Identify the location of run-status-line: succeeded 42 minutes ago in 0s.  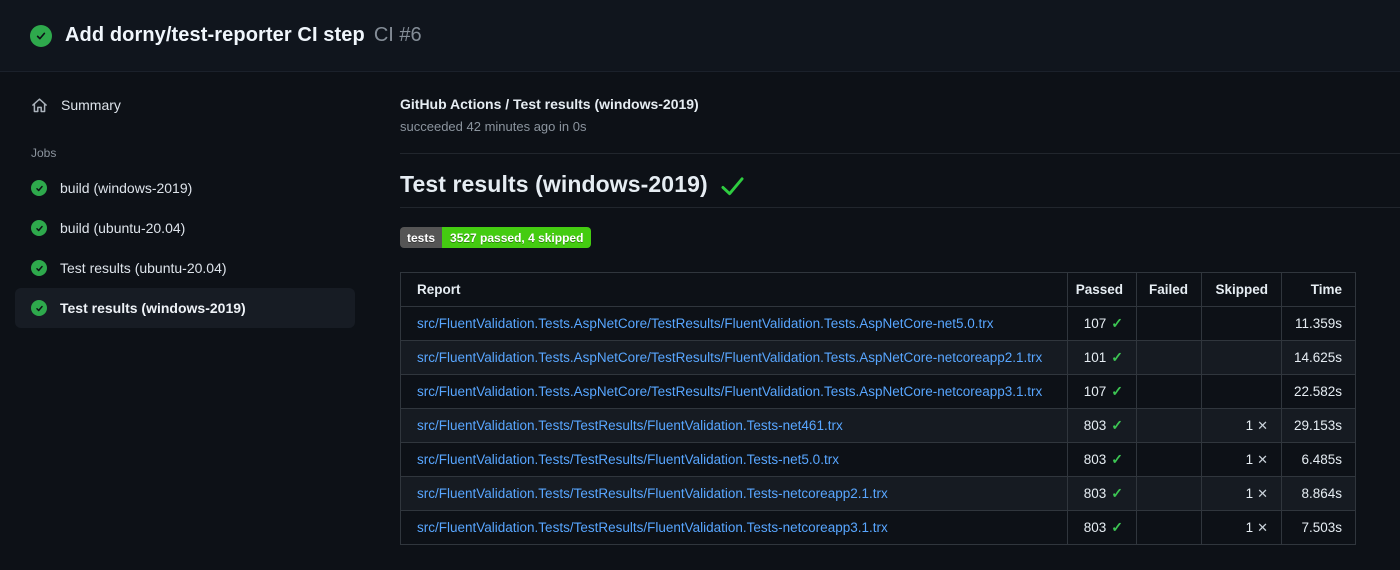
(493, 126).